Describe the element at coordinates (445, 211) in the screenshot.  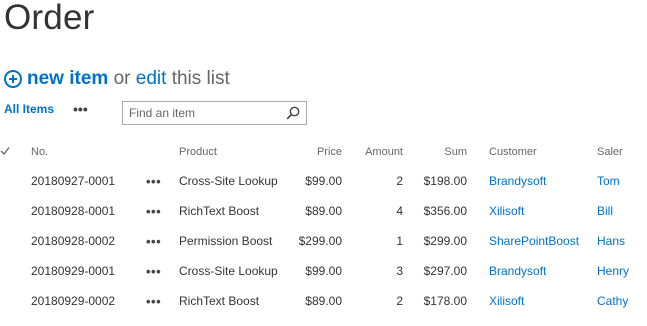
I see `cell-sum: $356.00` at that location.